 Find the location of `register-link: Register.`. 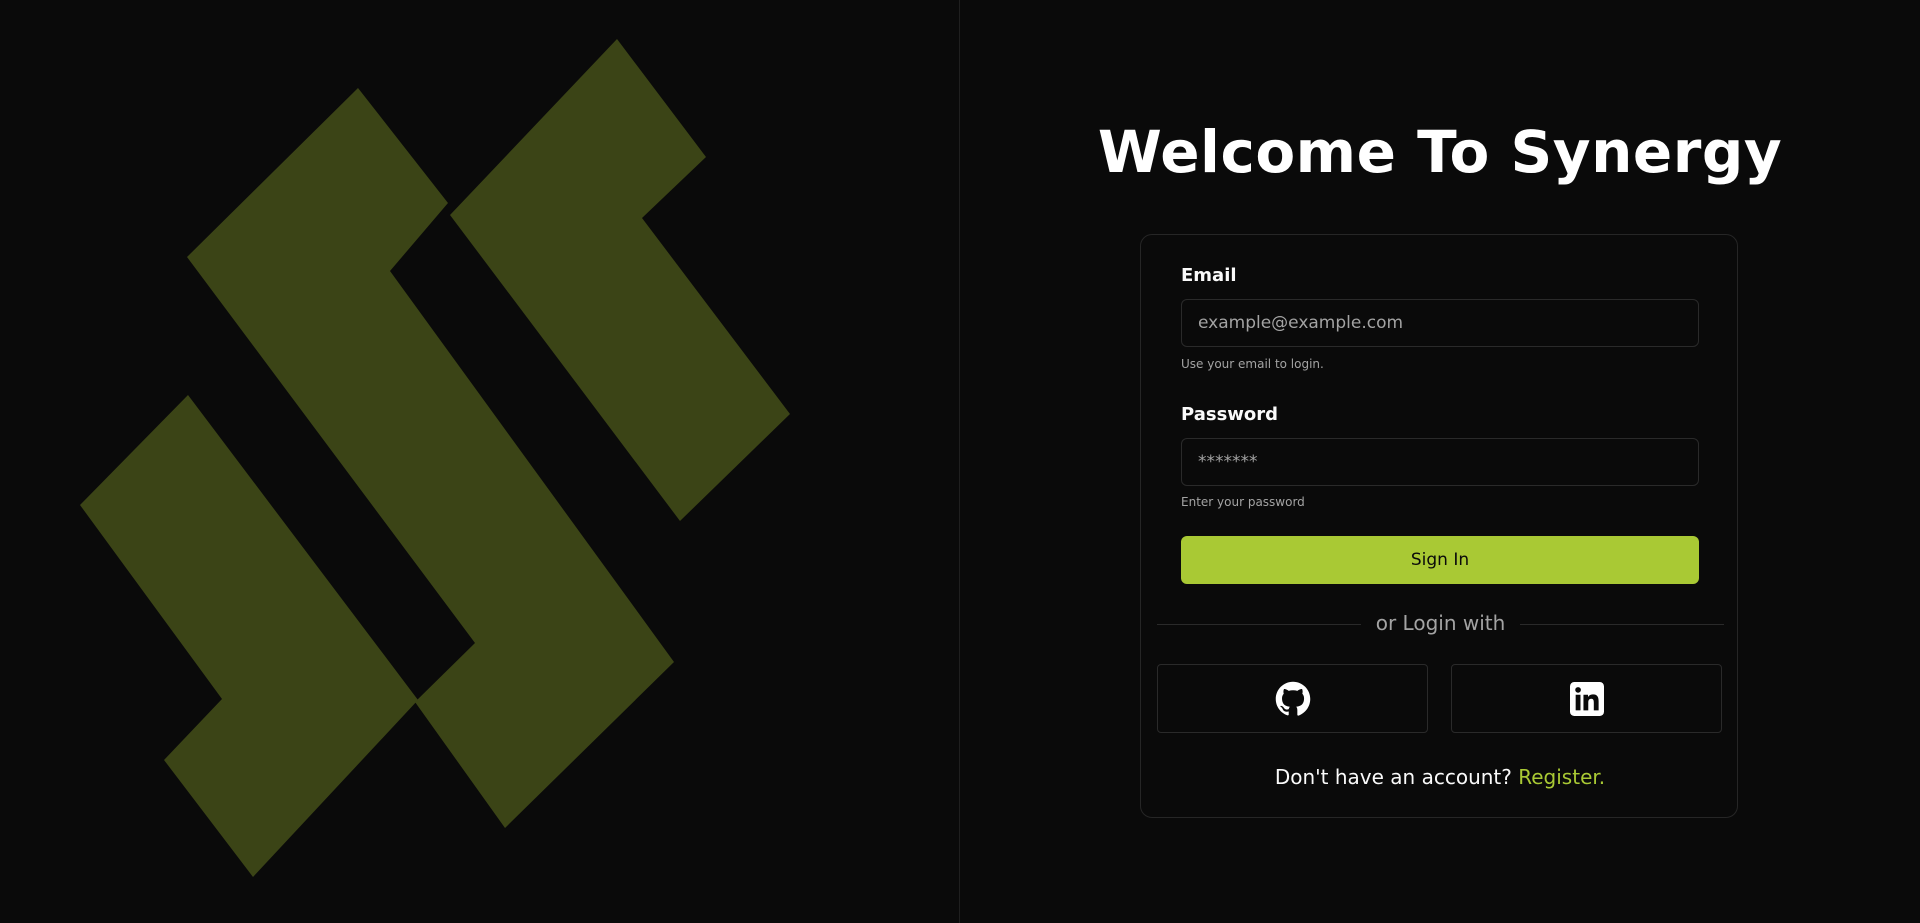

register-link: Register. is located at coordinates (1561, 777).